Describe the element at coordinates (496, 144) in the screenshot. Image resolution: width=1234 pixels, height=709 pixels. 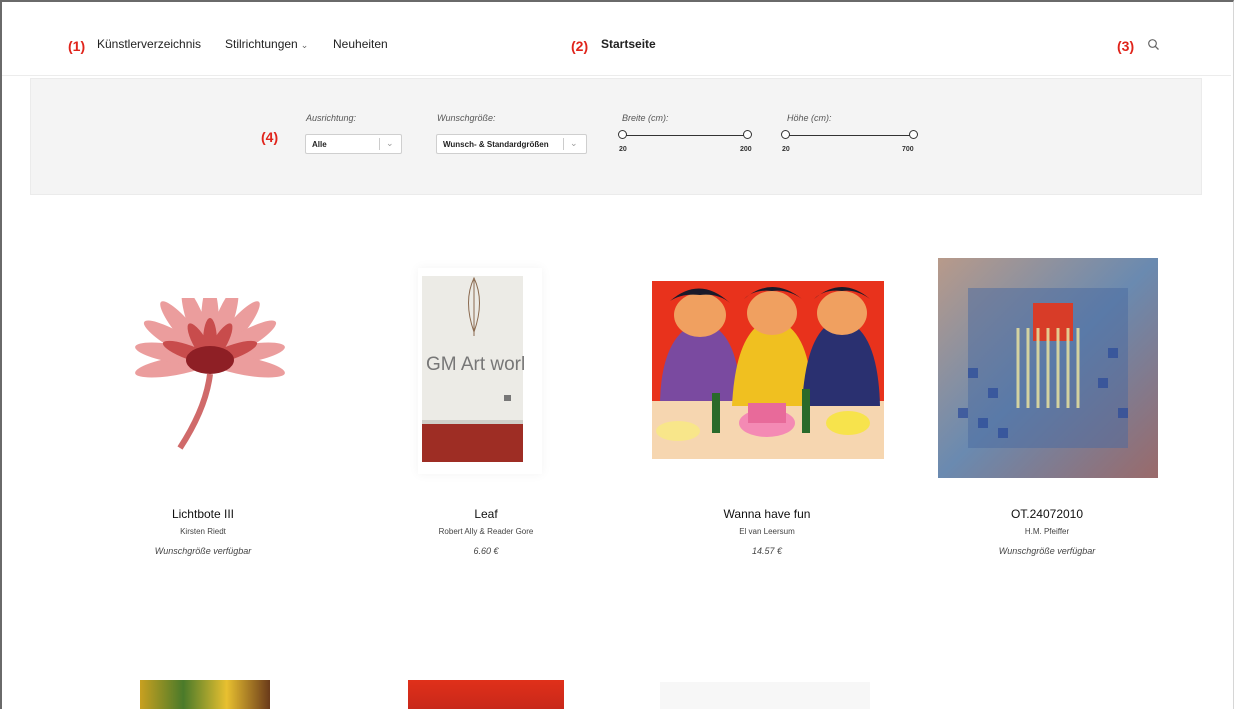
I see `size-value: Wunsch- & Standardgrößen` at that location.